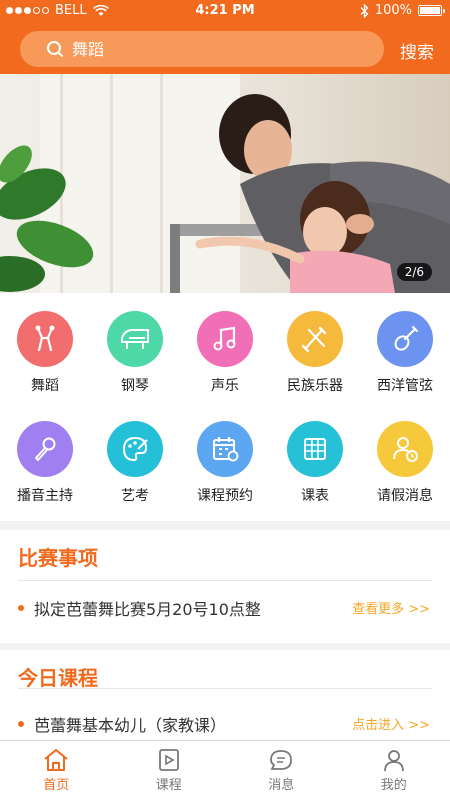 The height and width of the screenshot is (800, 450). I want to click on category-course-booking: 课程预约, so click(225, 463).